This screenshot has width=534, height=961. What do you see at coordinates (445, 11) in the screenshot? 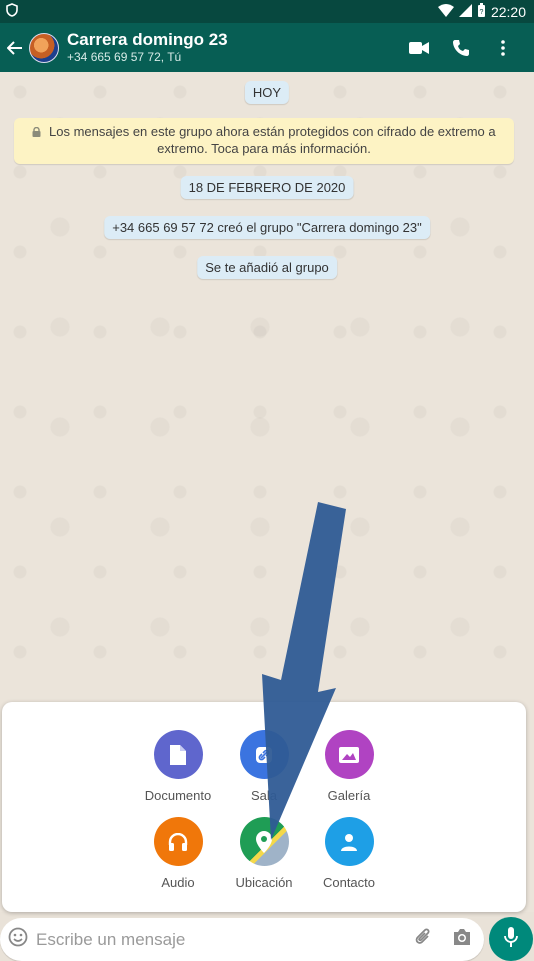
I see `wifi-icon` at bounding box center [445, 11].